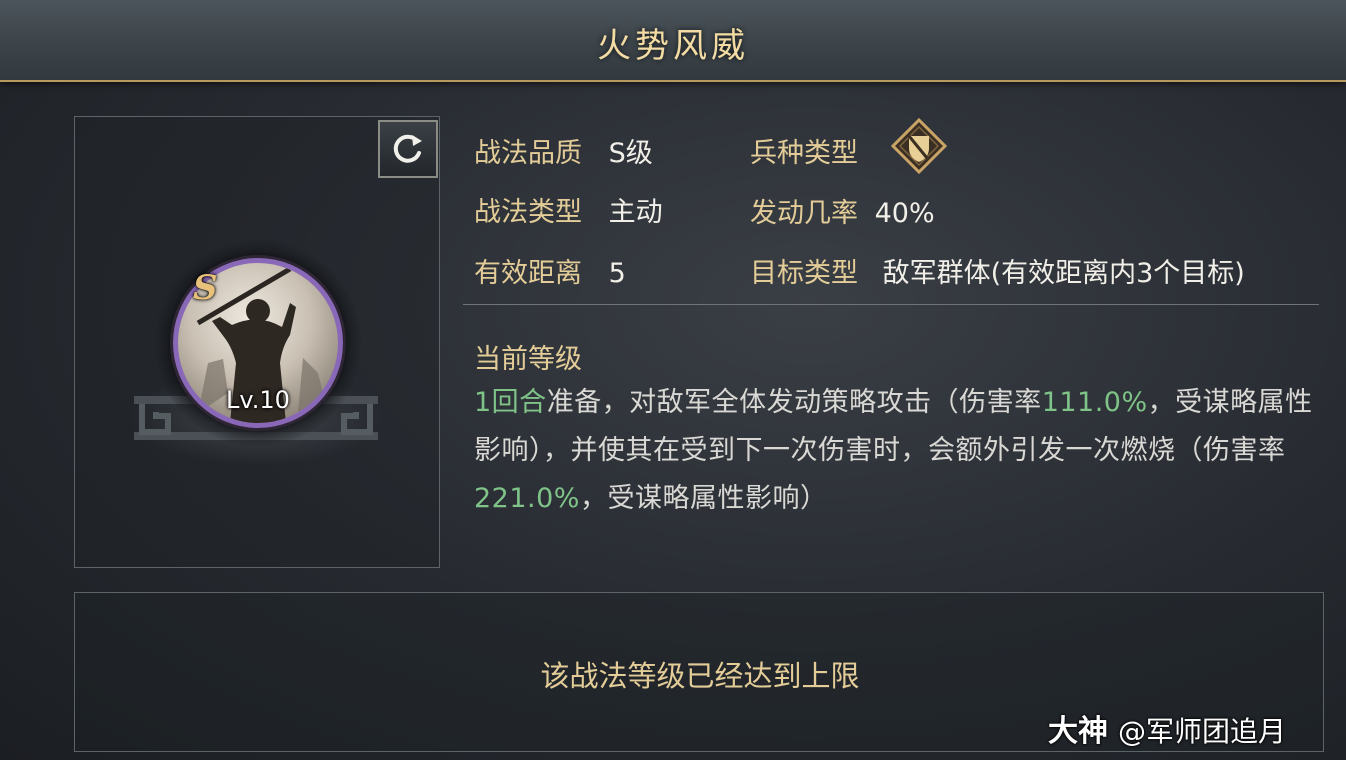 The image size is (1346, 760). Describe the element at coordinates (700, 676) in the screenshot. I see `max-level-text: 该战法等级已经达到上限` at that location.